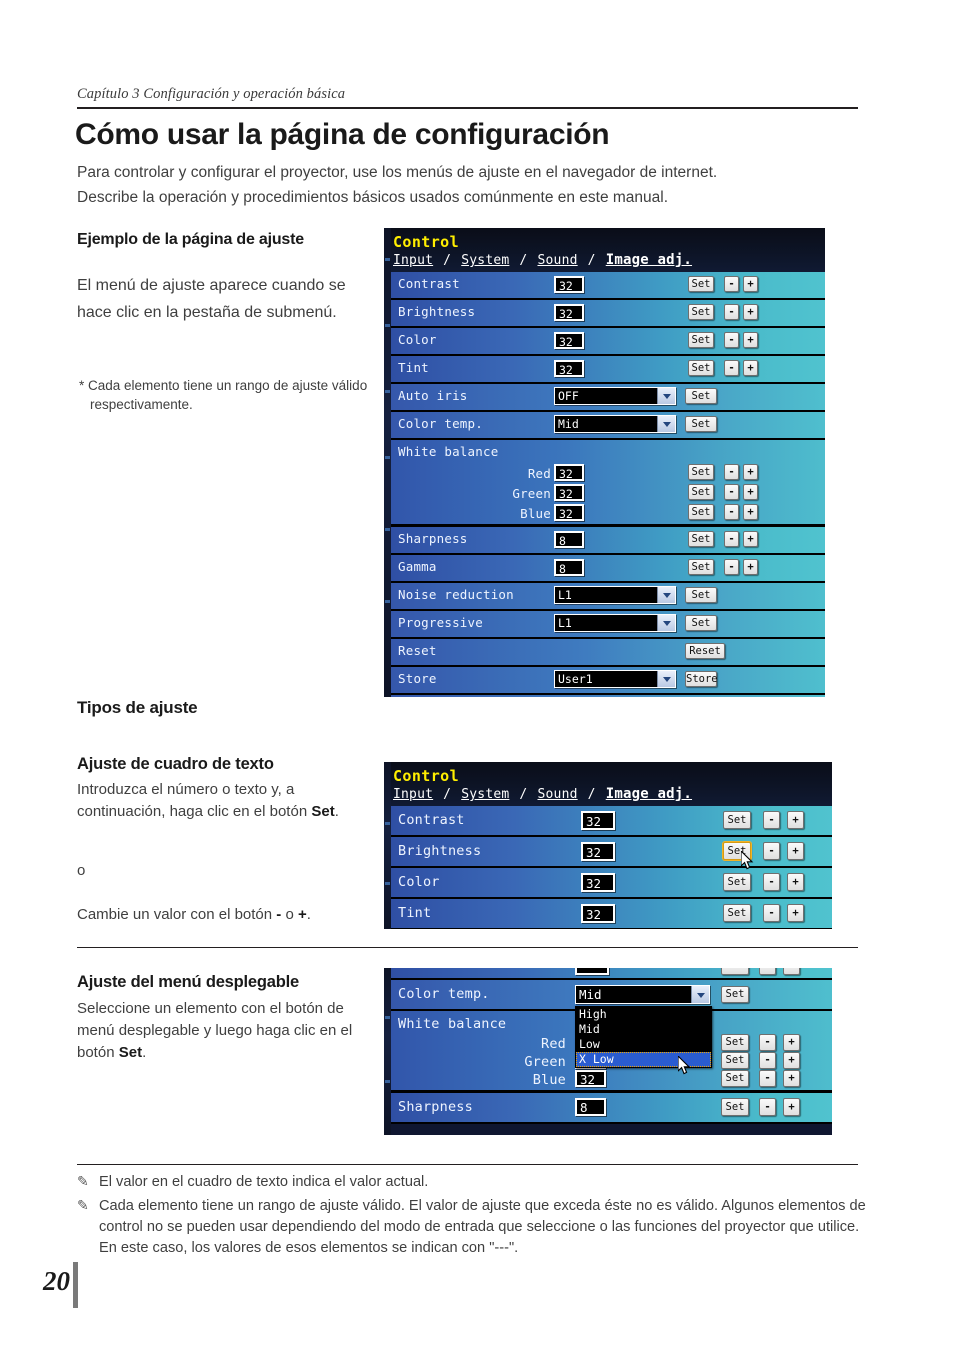  What do you see at coordinates (791, 971) in the screenshot?
I see `partial-plus-button` at bounding box center [791, 971].